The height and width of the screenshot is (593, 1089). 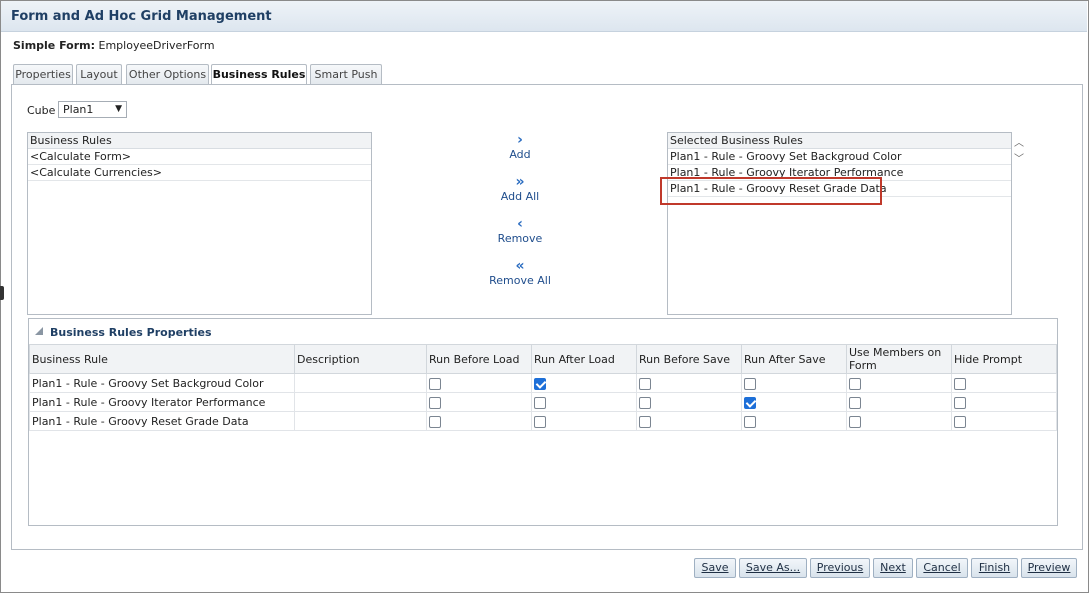 I want to click on previous-button: Previous, so click(x=840, y=568).